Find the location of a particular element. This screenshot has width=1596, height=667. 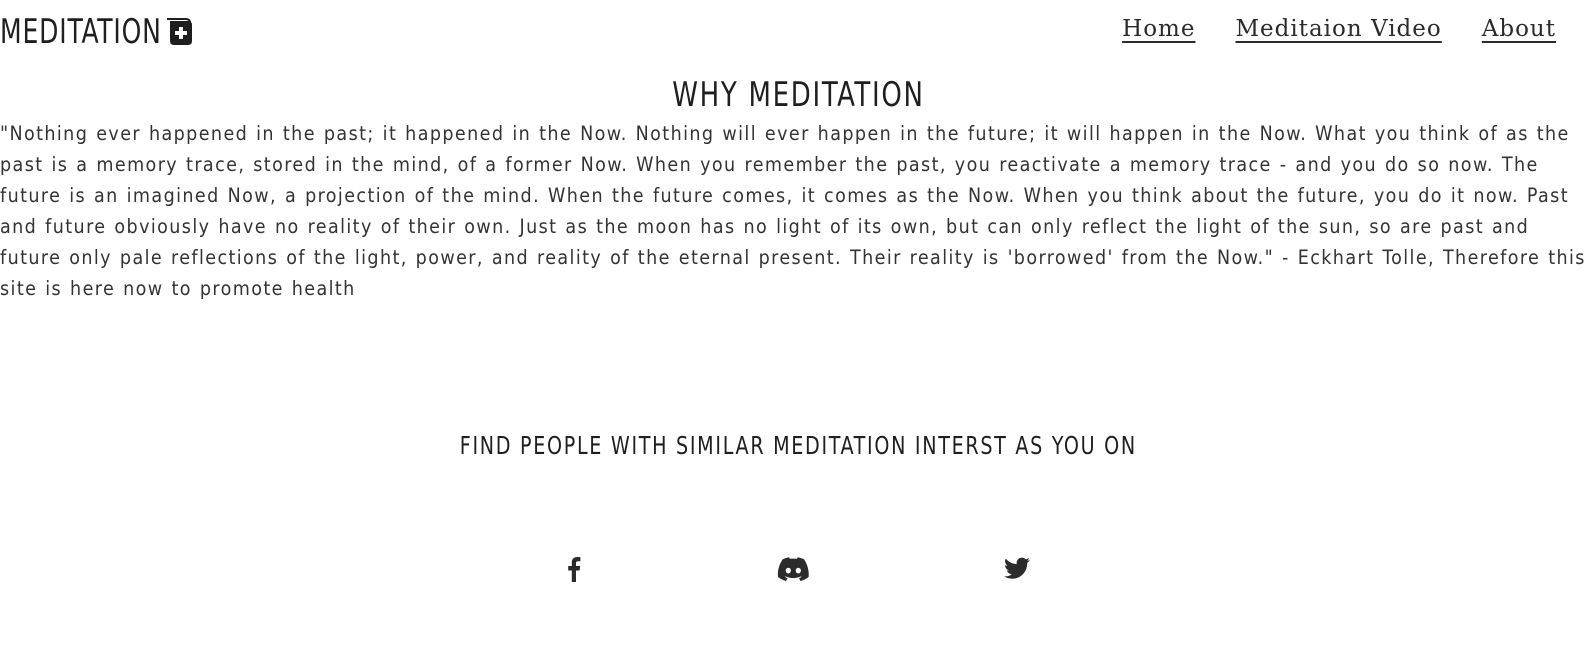

discord-link is located at coordinates (793, 569).